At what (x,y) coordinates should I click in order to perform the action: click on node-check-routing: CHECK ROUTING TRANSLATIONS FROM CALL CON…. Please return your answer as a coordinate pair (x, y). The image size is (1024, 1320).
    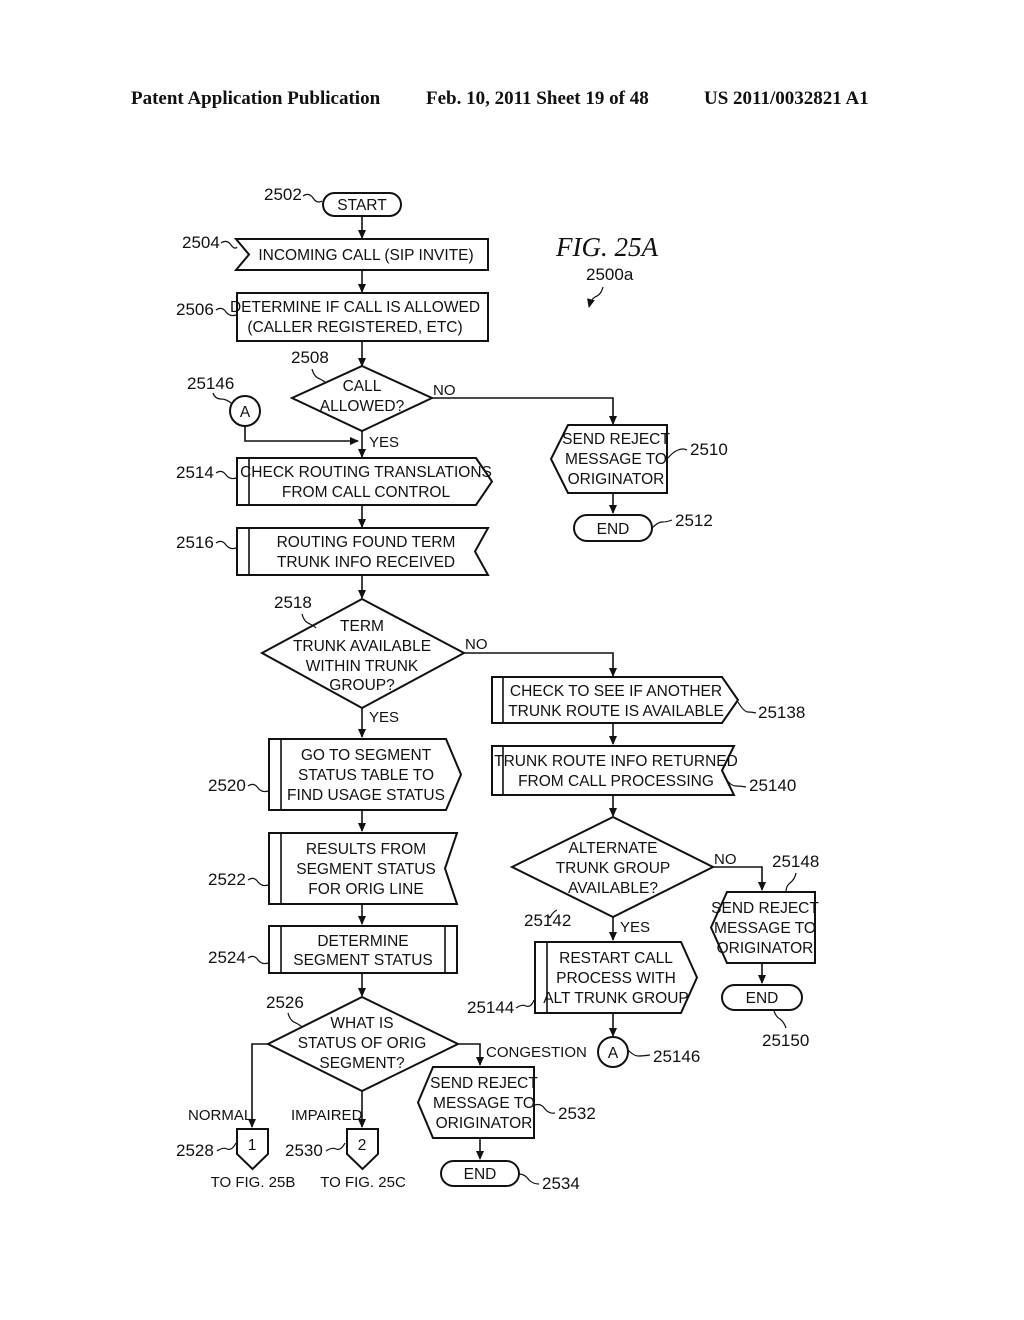
    Looking at the image, I should click on (335, 481).